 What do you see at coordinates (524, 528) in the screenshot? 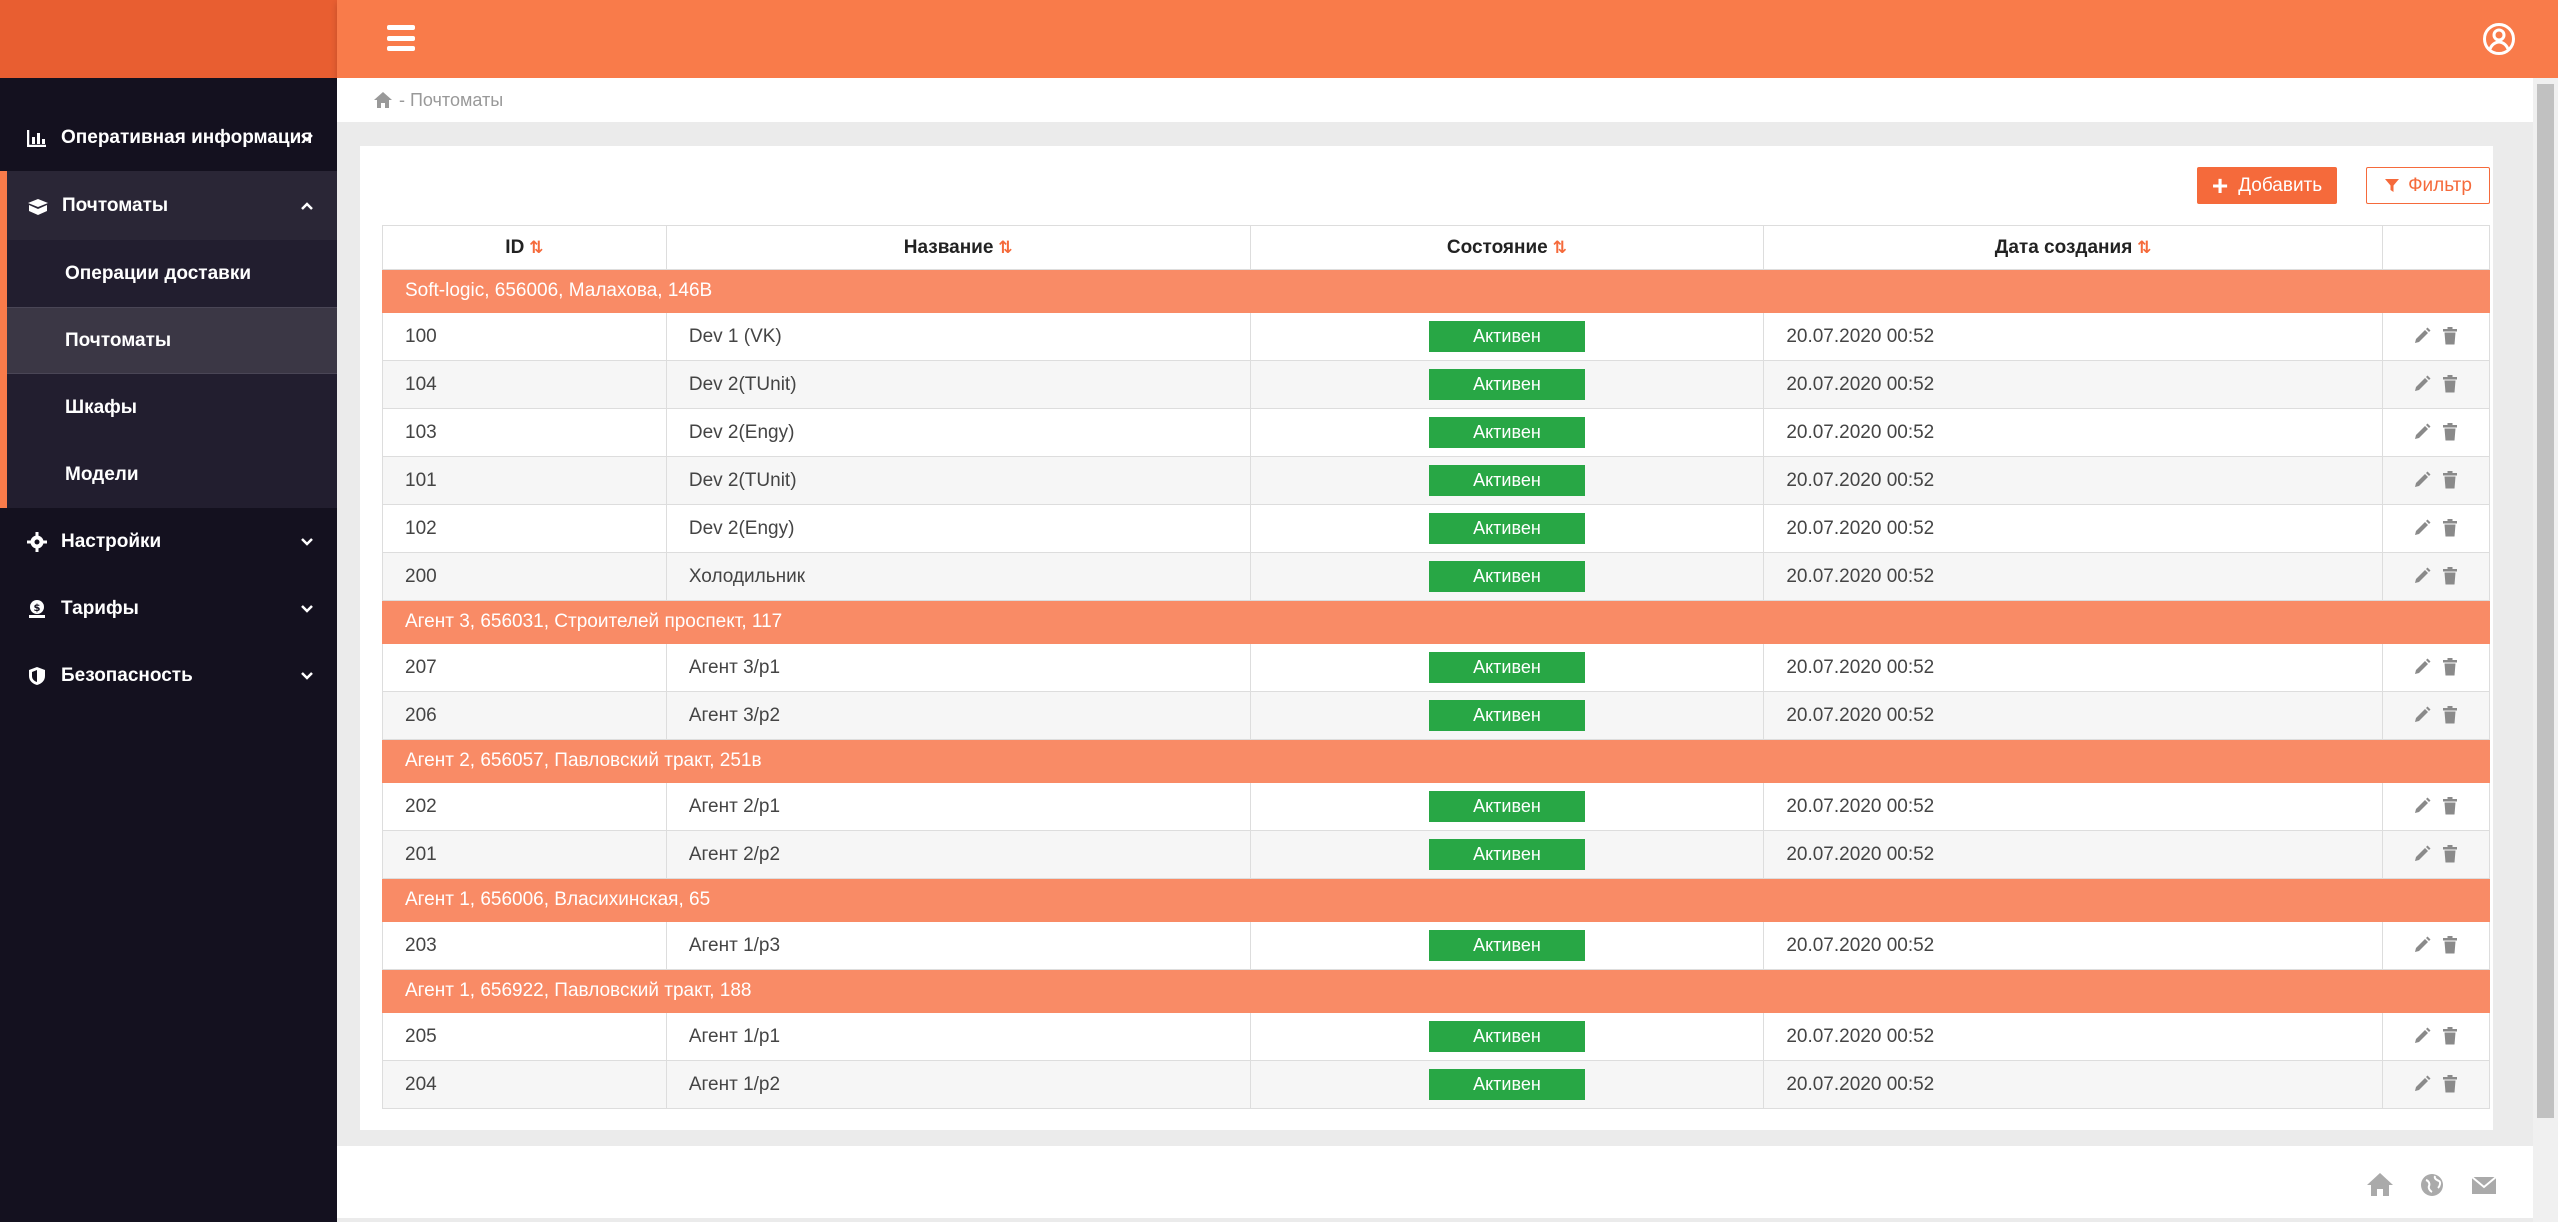
I see `cell-id: 102` at bounding box center [524, 528].